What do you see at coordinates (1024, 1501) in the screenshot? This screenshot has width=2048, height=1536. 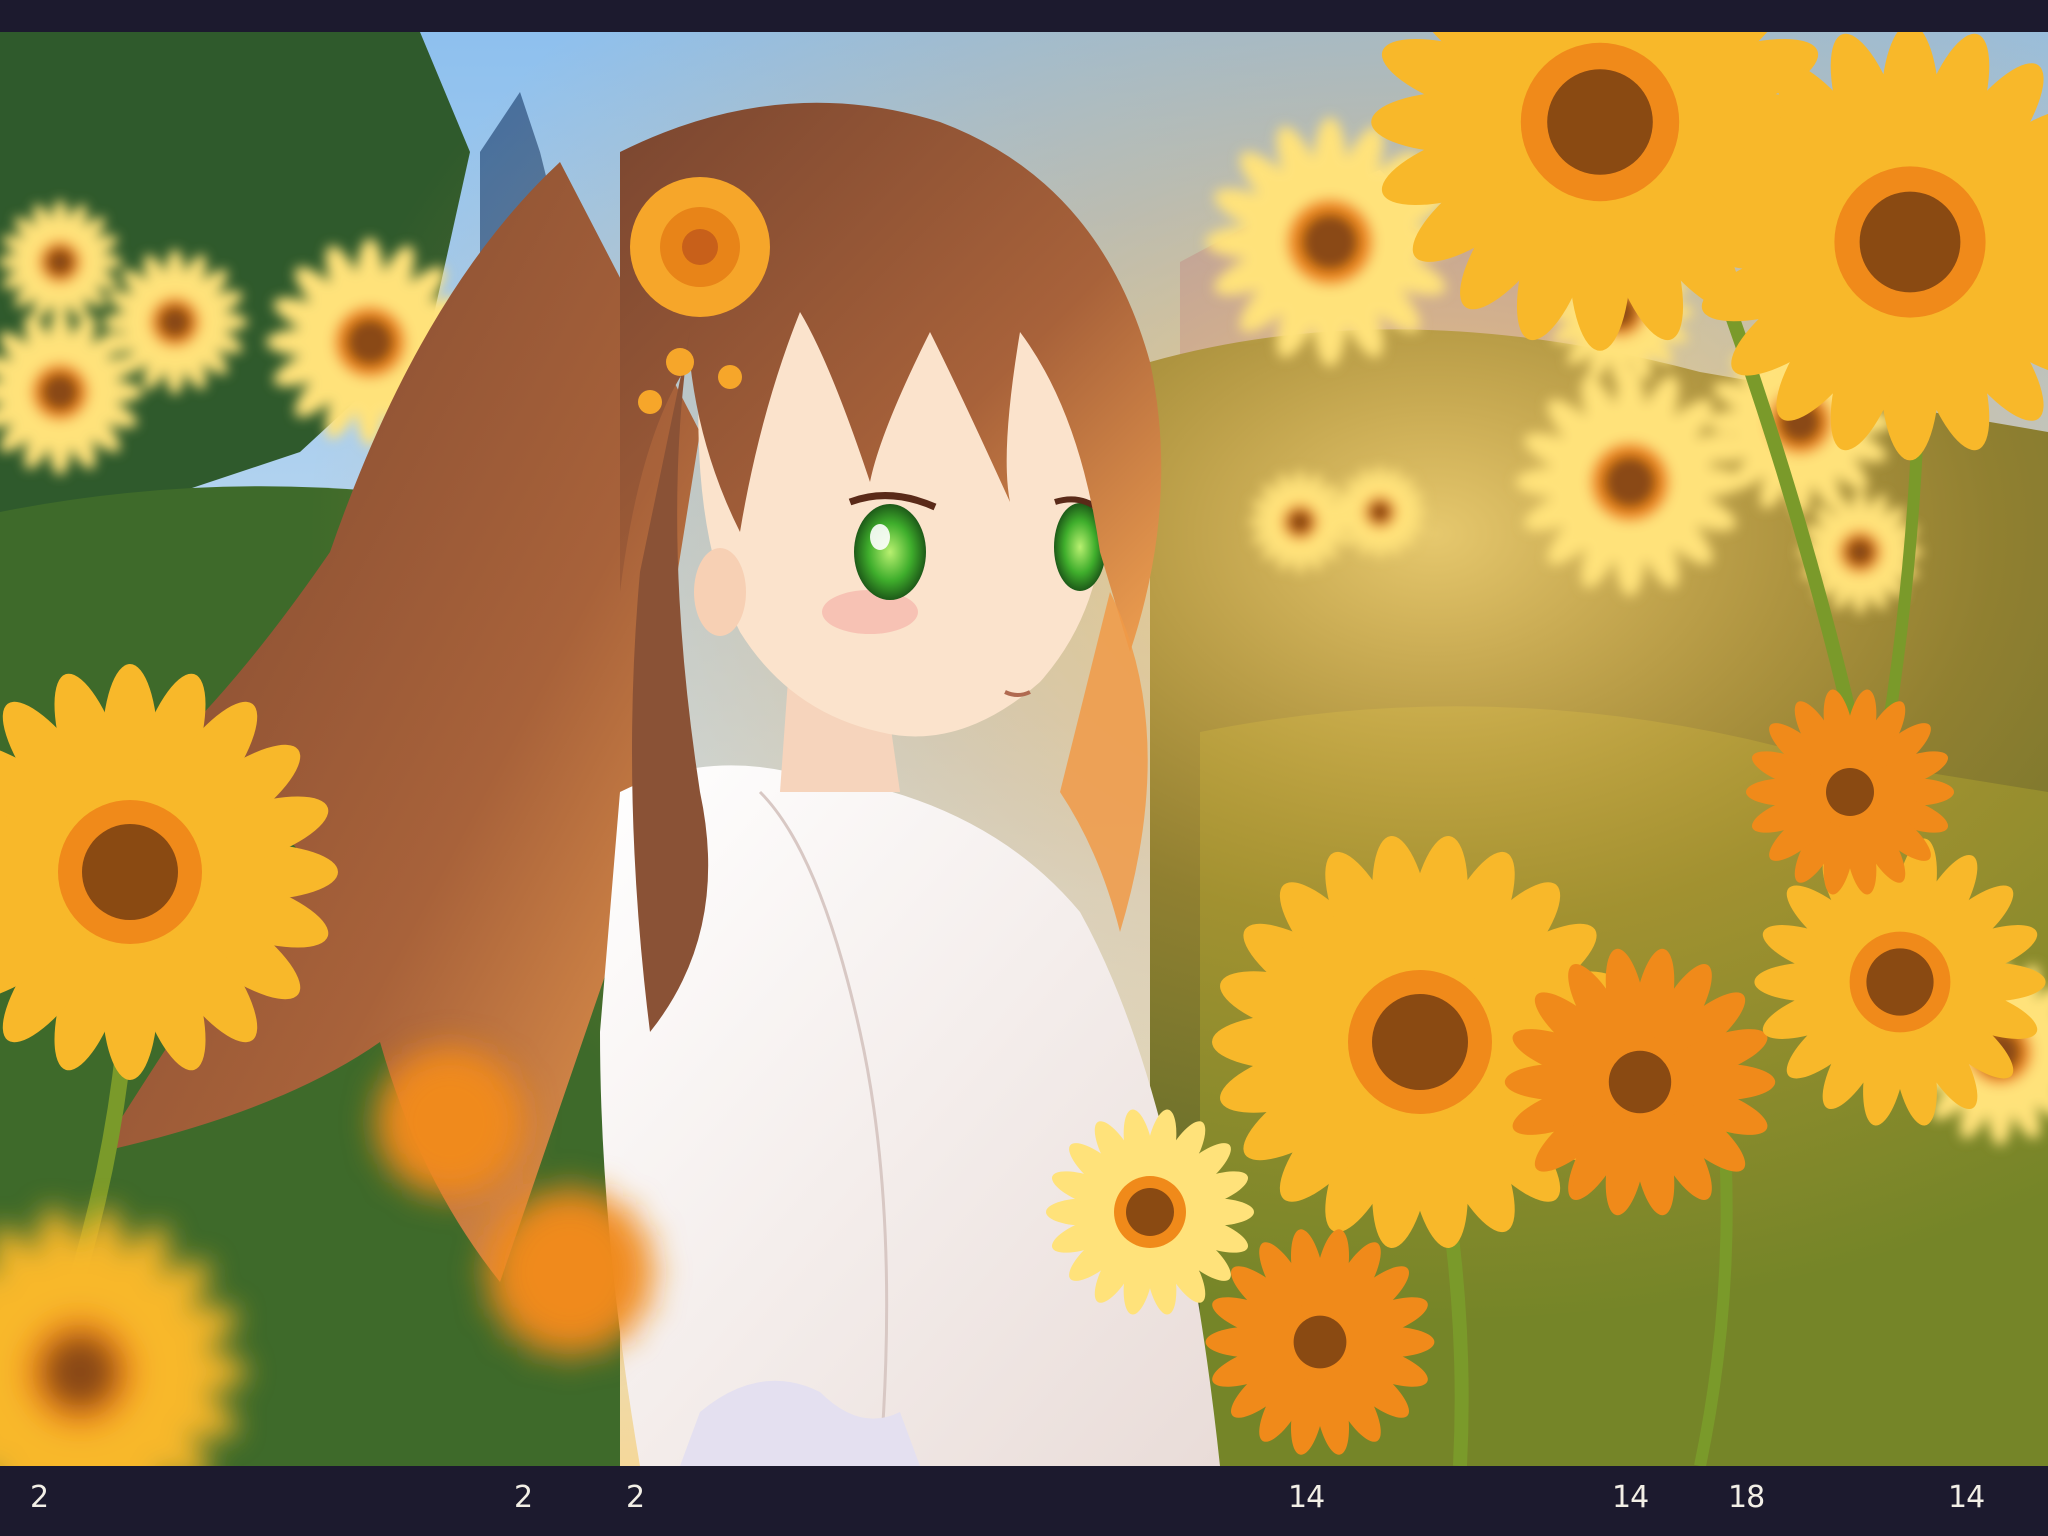 I see `filmstrip-edge: 2 2 2 14 14 18 14` at bounding box center [1024, 1501].